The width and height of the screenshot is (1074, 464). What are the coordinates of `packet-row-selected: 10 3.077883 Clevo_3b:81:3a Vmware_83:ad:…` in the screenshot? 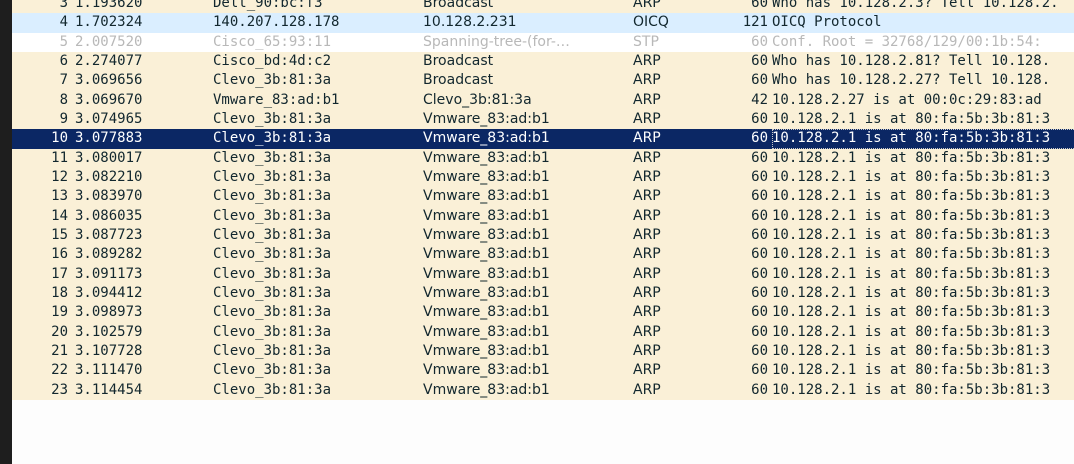 It's located at (543, 139).